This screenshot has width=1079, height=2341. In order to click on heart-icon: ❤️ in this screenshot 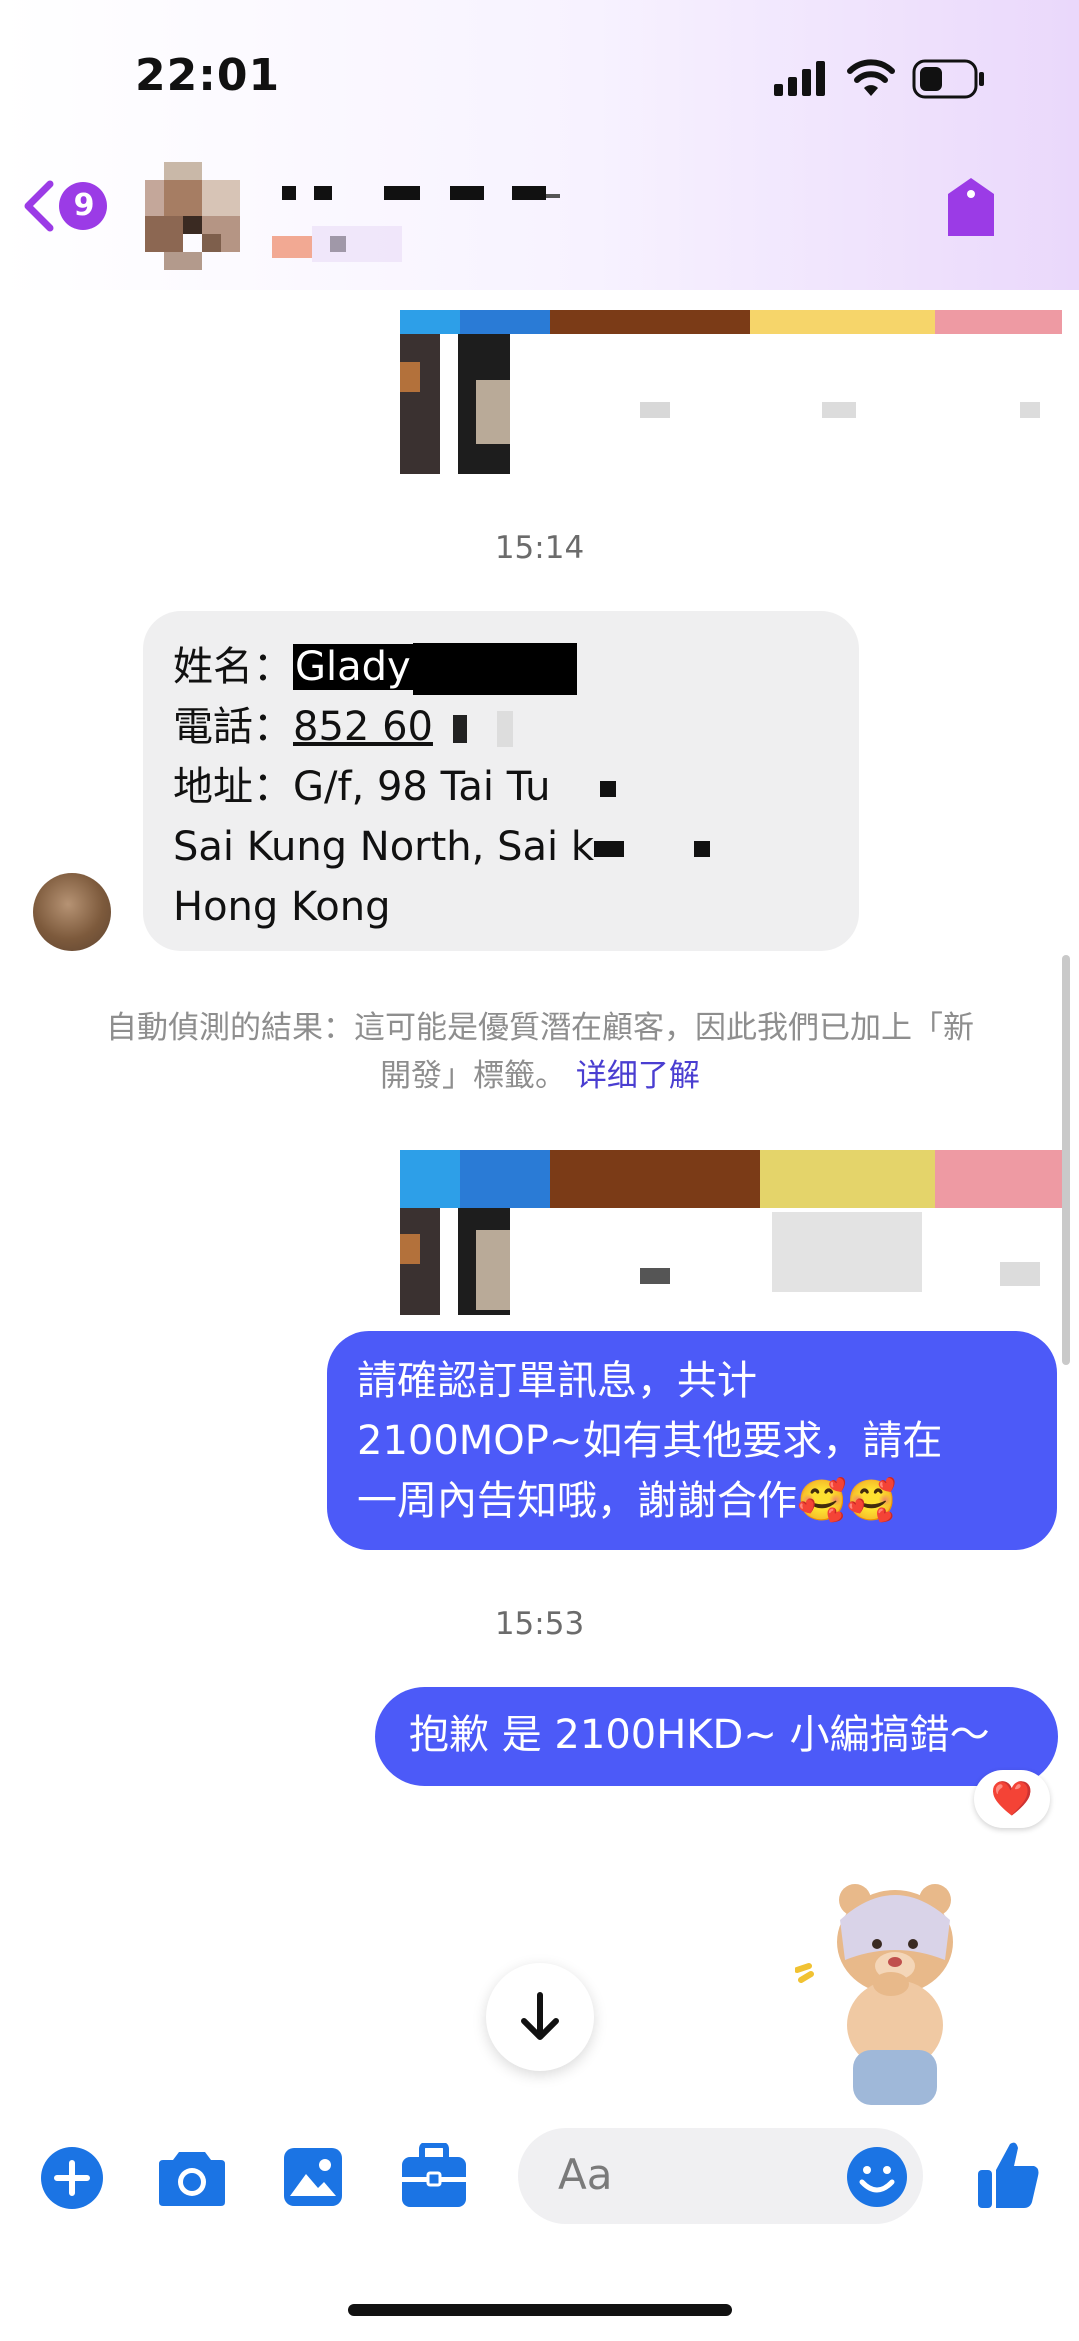, I will do `click(1012, 1799)`.